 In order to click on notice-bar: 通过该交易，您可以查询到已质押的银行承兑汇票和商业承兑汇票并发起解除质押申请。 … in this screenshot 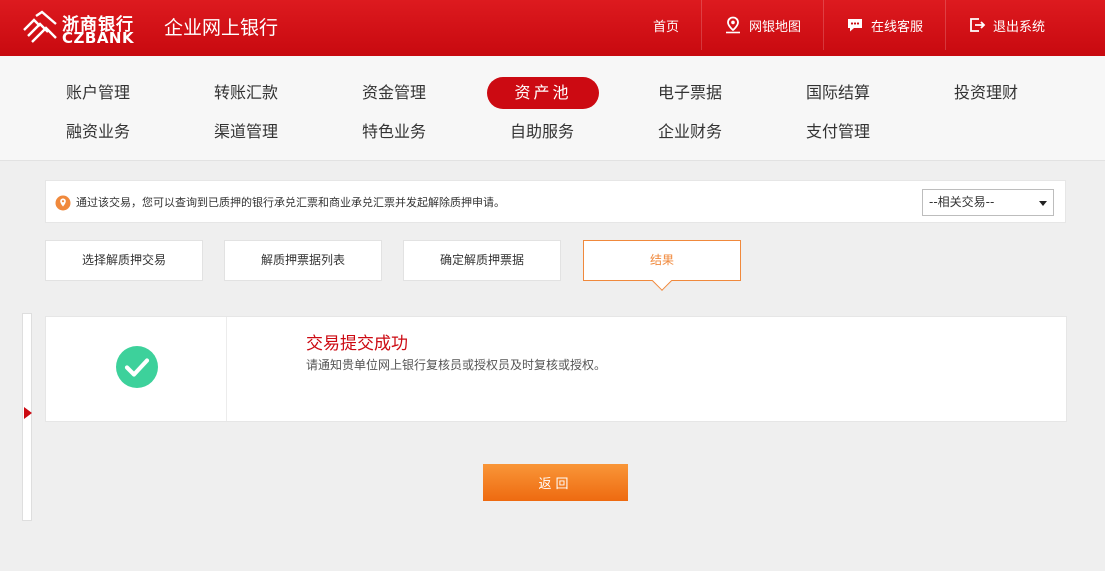, I will do `click(555, 201)`.